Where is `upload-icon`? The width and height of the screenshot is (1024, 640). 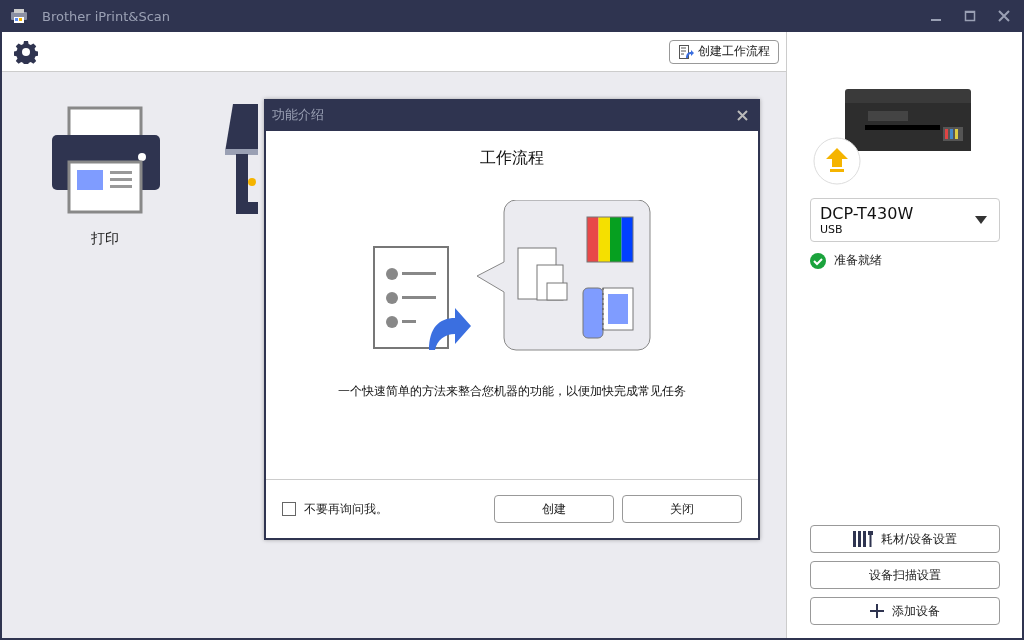
upload-icon is located at coordinates (837, 161).